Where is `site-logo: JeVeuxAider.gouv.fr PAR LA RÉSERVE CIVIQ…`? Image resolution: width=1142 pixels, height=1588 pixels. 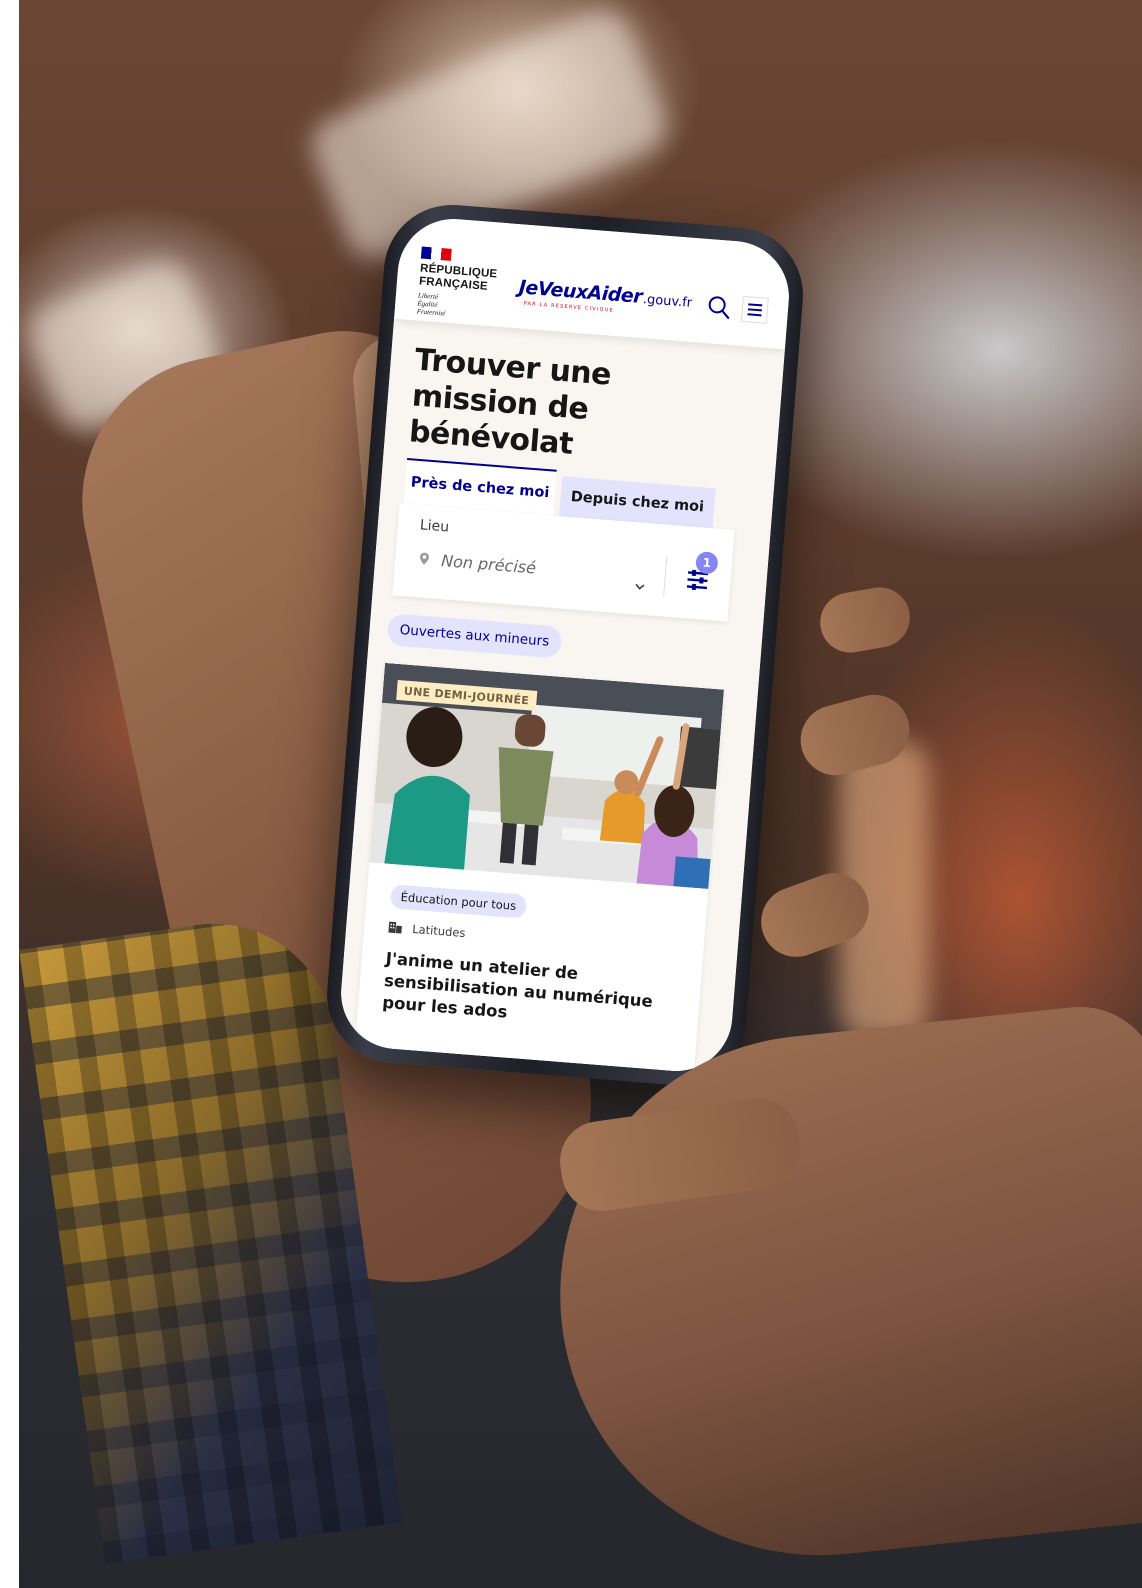 site-logo: JeVeuxAider.gouv.fr PAR LA RÉSERVE CIVIQ… is located at coordinates (605, 294).